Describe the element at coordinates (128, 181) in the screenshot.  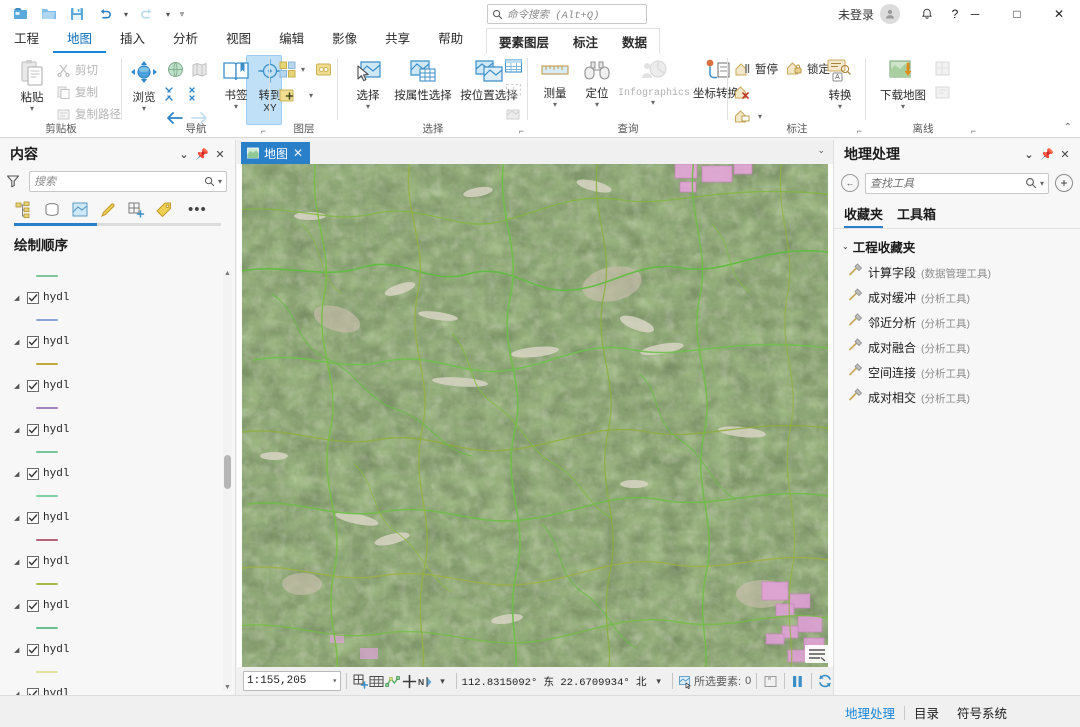
I see `contents-search-input: 搜索 ▾` at that location.